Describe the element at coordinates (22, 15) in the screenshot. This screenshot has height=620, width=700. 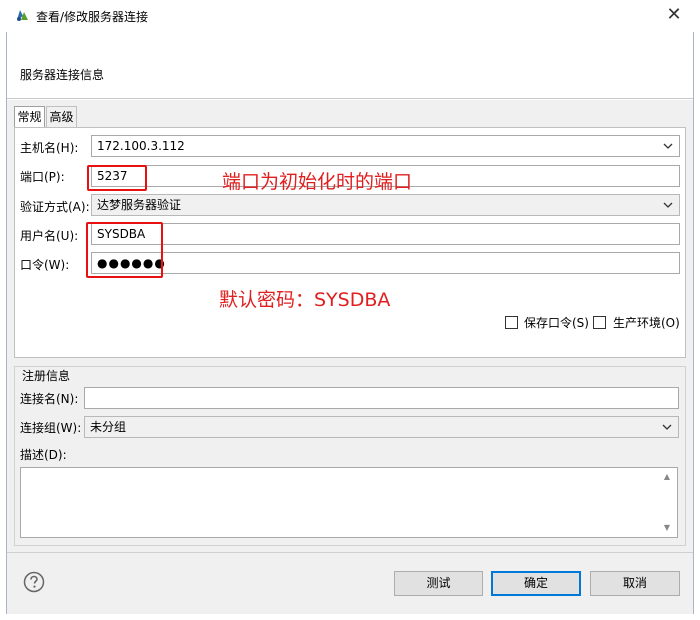
I see `app-logo-icon` at that location.